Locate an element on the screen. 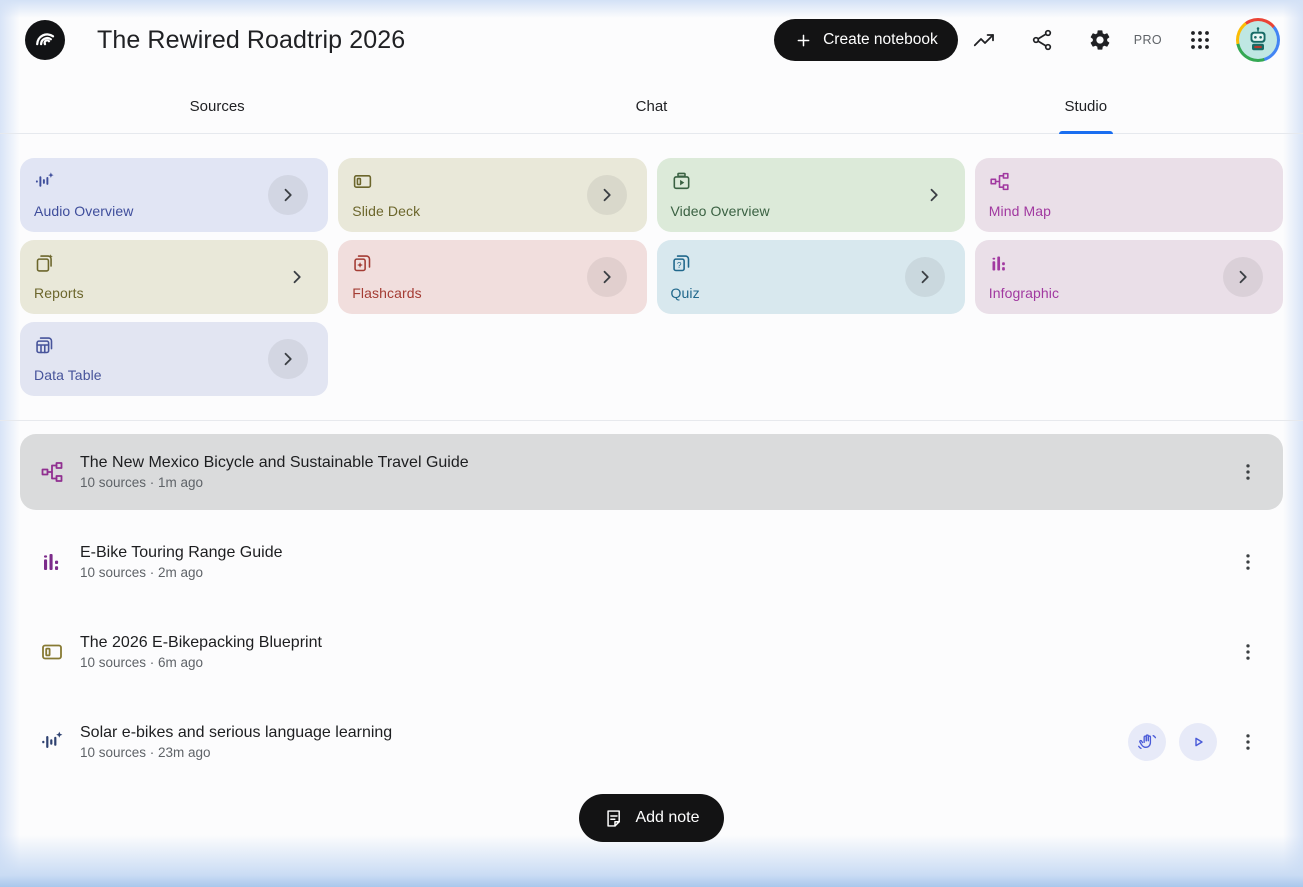 This screenshot has width=1303, height=887. studio-card-quiz: ? Quiz is located at coordinates (810, 277).